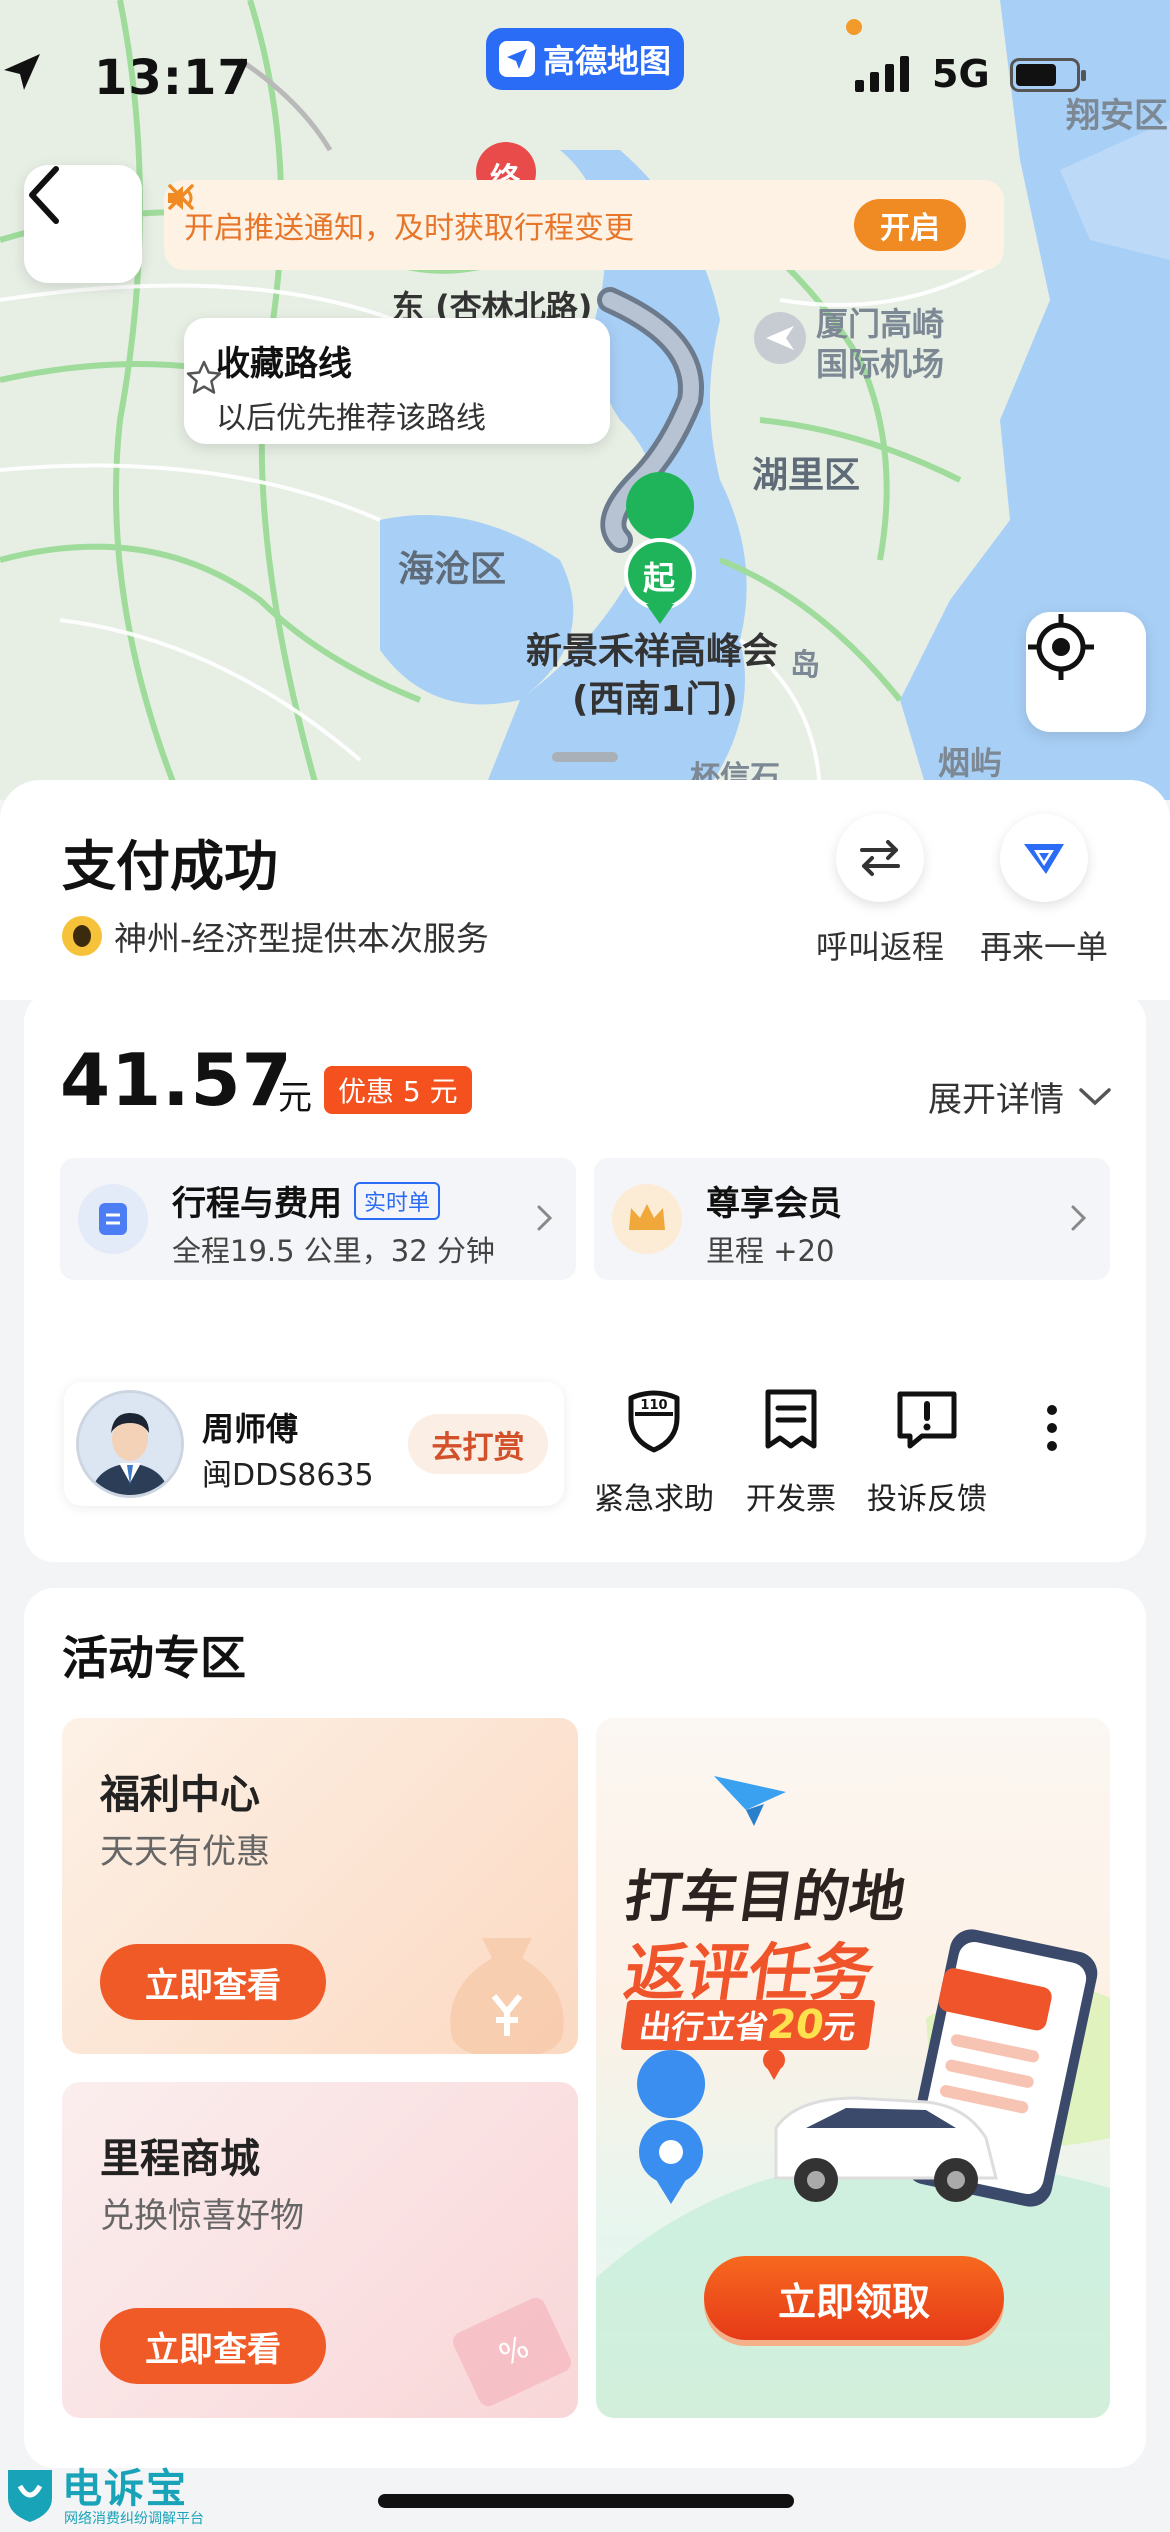 This screenshot has width=1170, height=2532. What do you see at coordinates (654, 1499) in the screenshot?
I see `emergency-help-label: 紧急求助` at bounding box center [654, 1499].